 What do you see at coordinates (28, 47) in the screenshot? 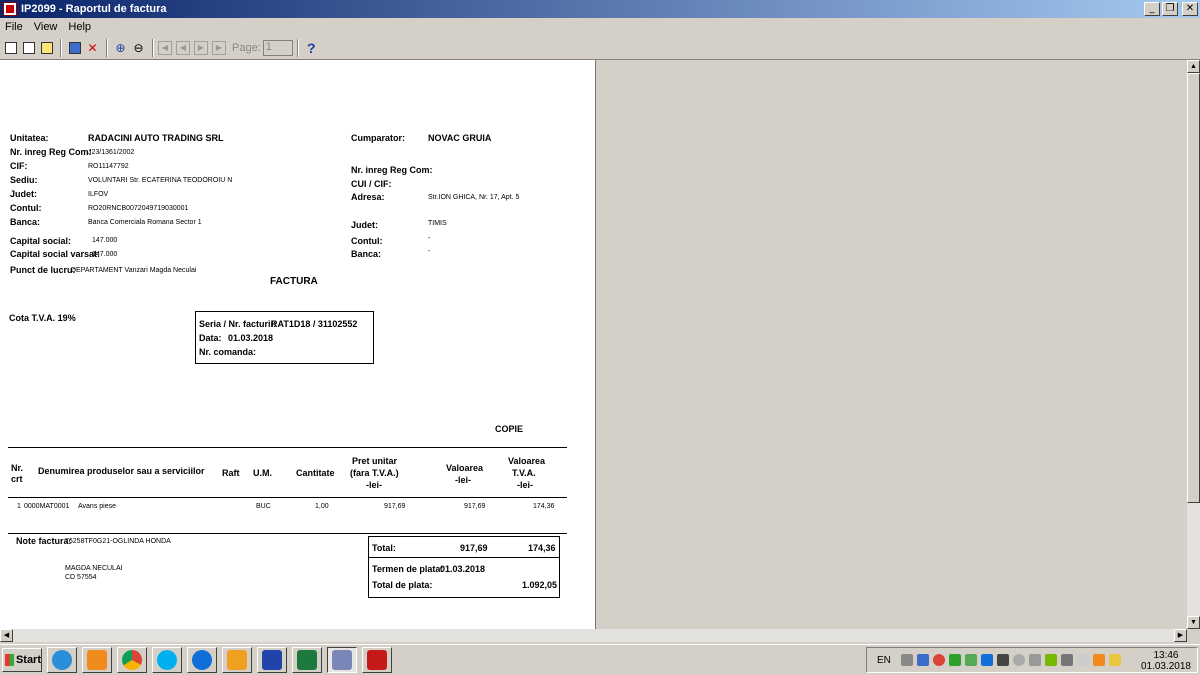
I see `print-setup-icon` at bounding box center [28, 47].